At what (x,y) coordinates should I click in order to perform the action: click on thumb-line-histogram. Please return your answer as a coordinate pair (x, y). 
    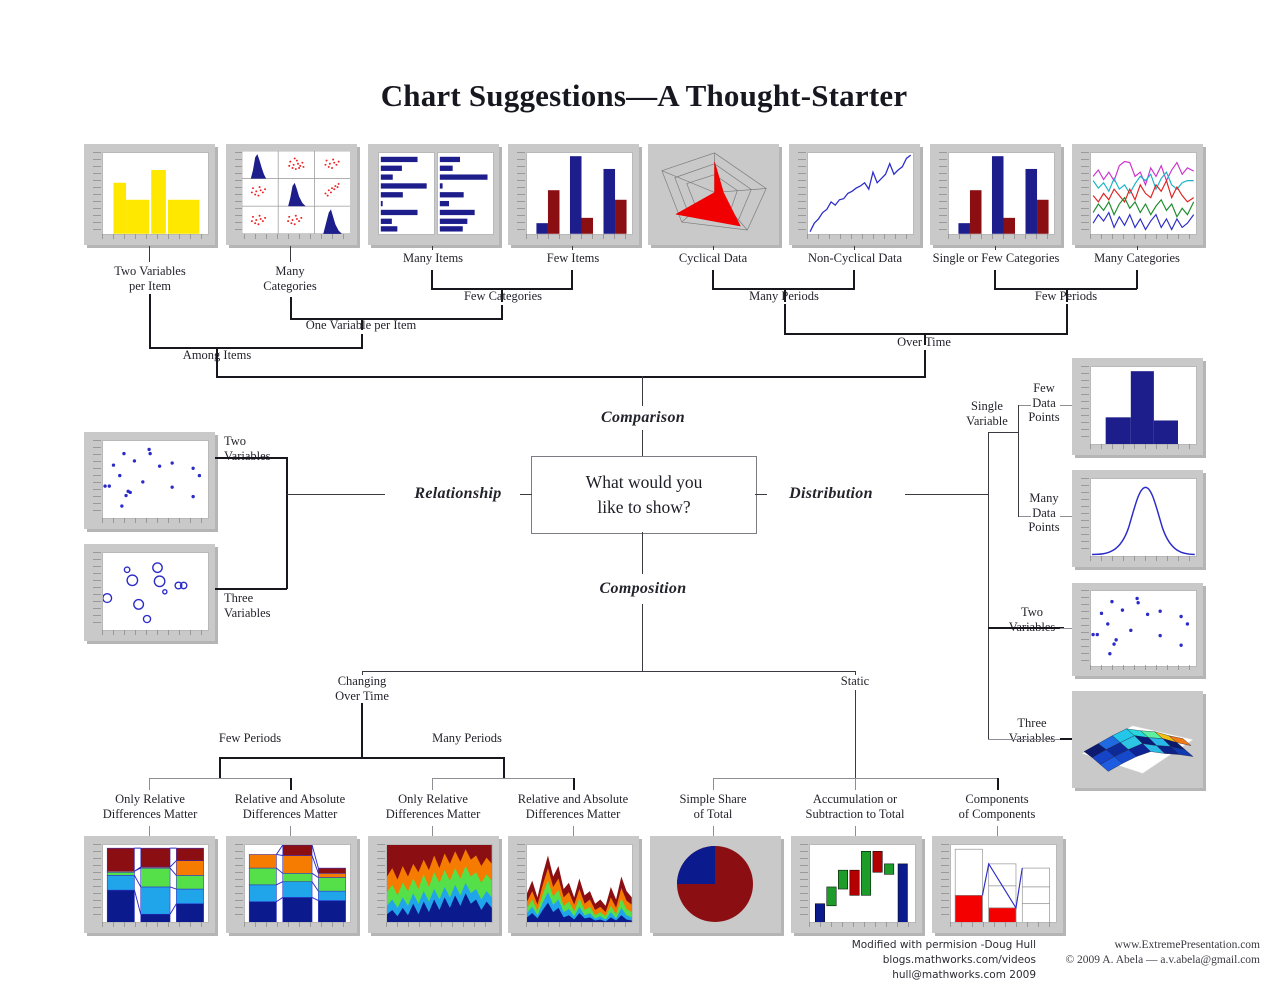
    Looking at the image, I should click on (1137, 518).